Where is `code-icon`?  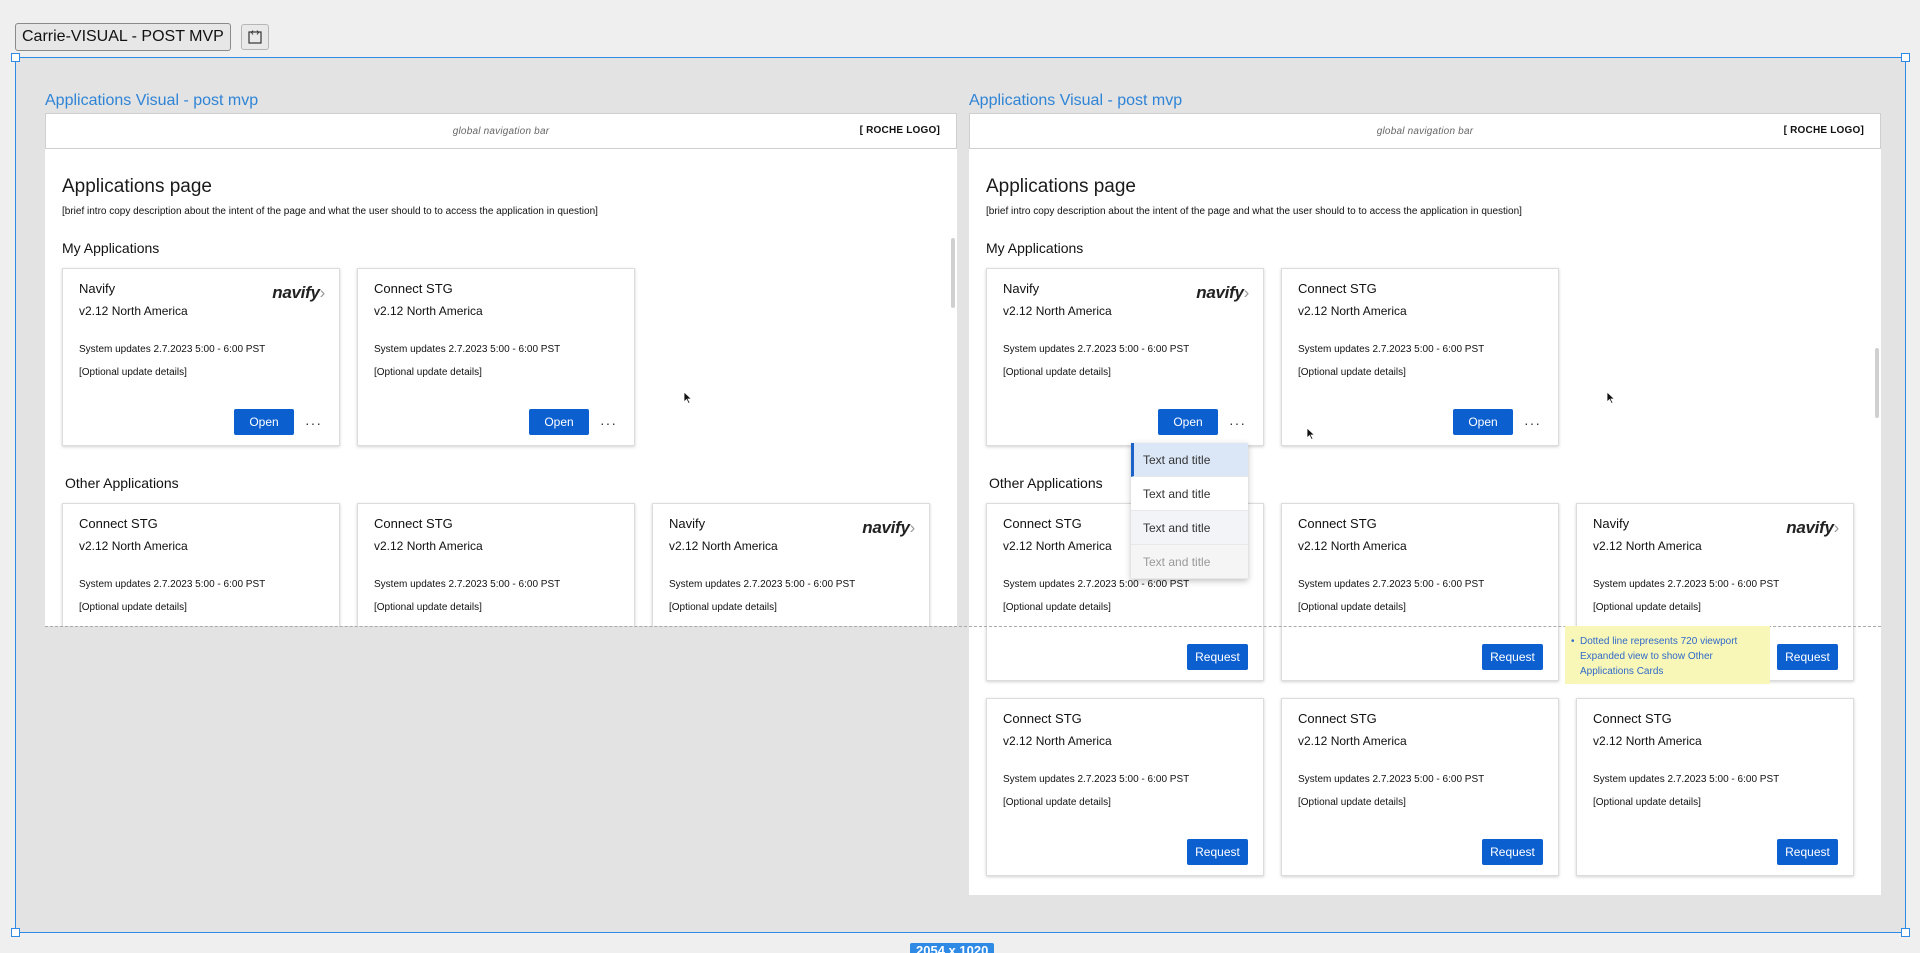 code-icon is located at coordinates (254, 37).